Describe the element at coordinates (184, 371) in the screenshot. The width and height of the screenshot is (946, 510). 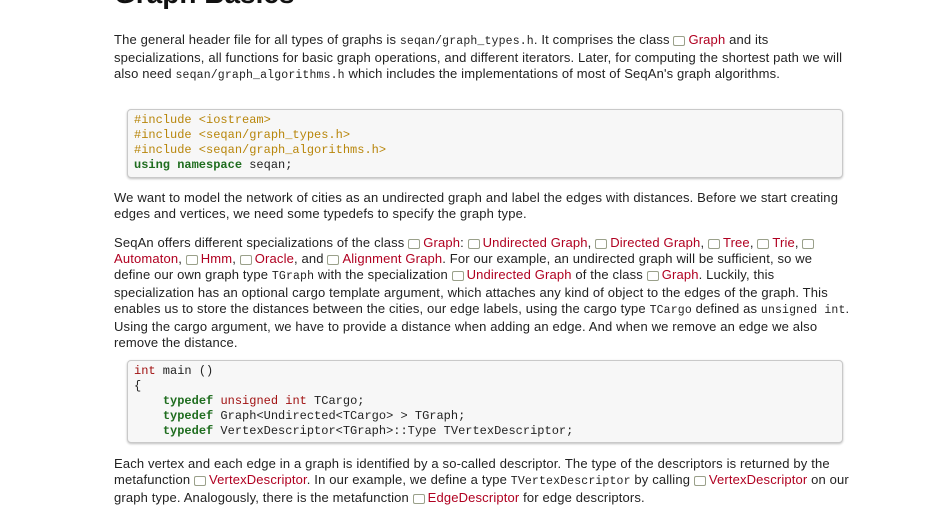
I see `code-text: main ()` at that location.